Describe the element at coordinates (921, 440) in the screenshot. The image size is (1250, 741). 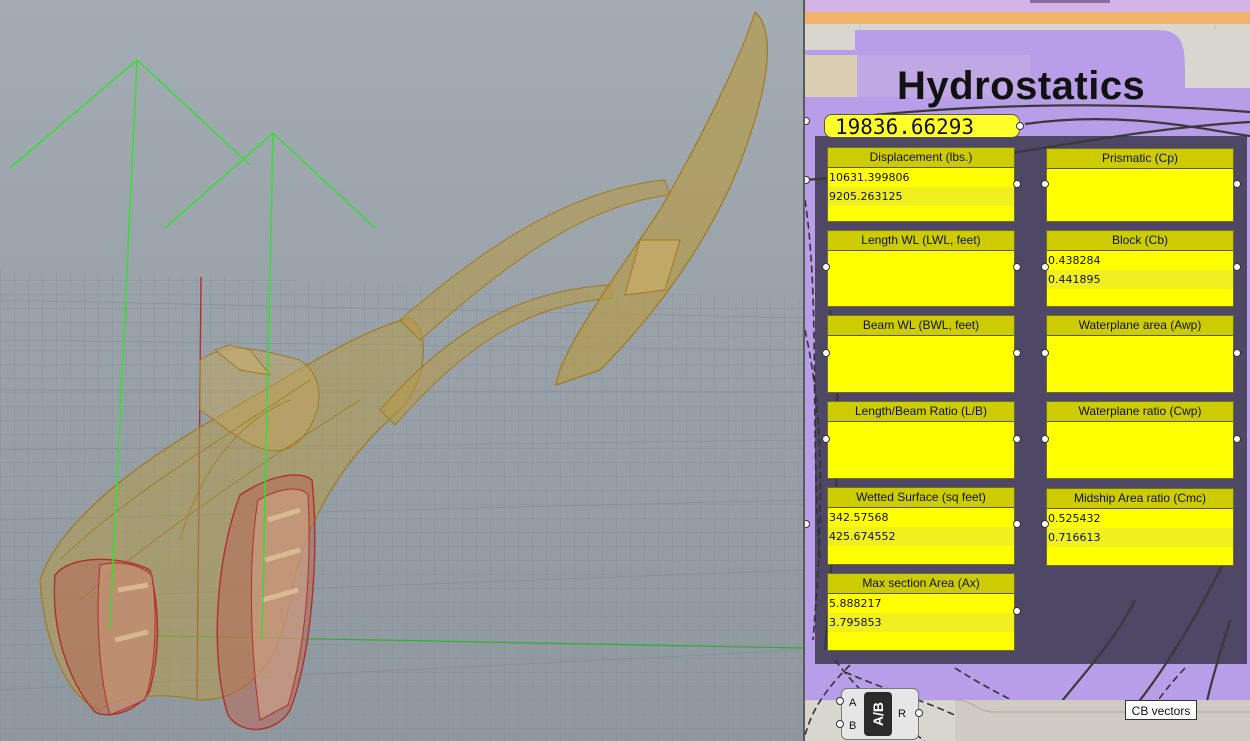
I see `panel-length-beam-ratio: Length/Beam Ratio (L/B)` at that location.